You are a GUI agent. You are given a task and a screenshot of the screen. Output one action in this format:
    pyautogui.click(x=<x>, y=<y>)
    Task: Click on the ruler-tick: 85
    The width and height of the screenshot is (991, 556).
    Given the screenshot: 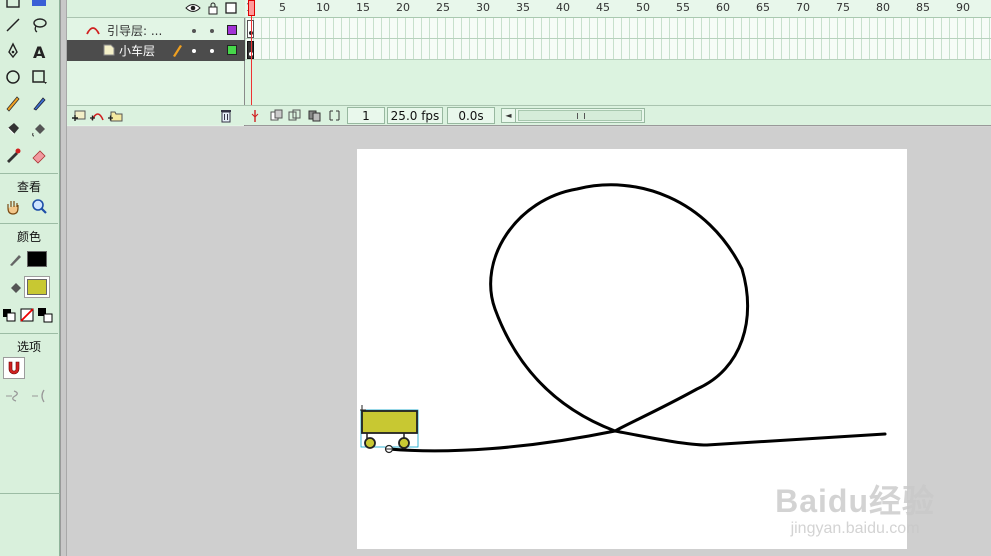 What is the action you would take?
    pyautogui.click(x=923, y=7)
    